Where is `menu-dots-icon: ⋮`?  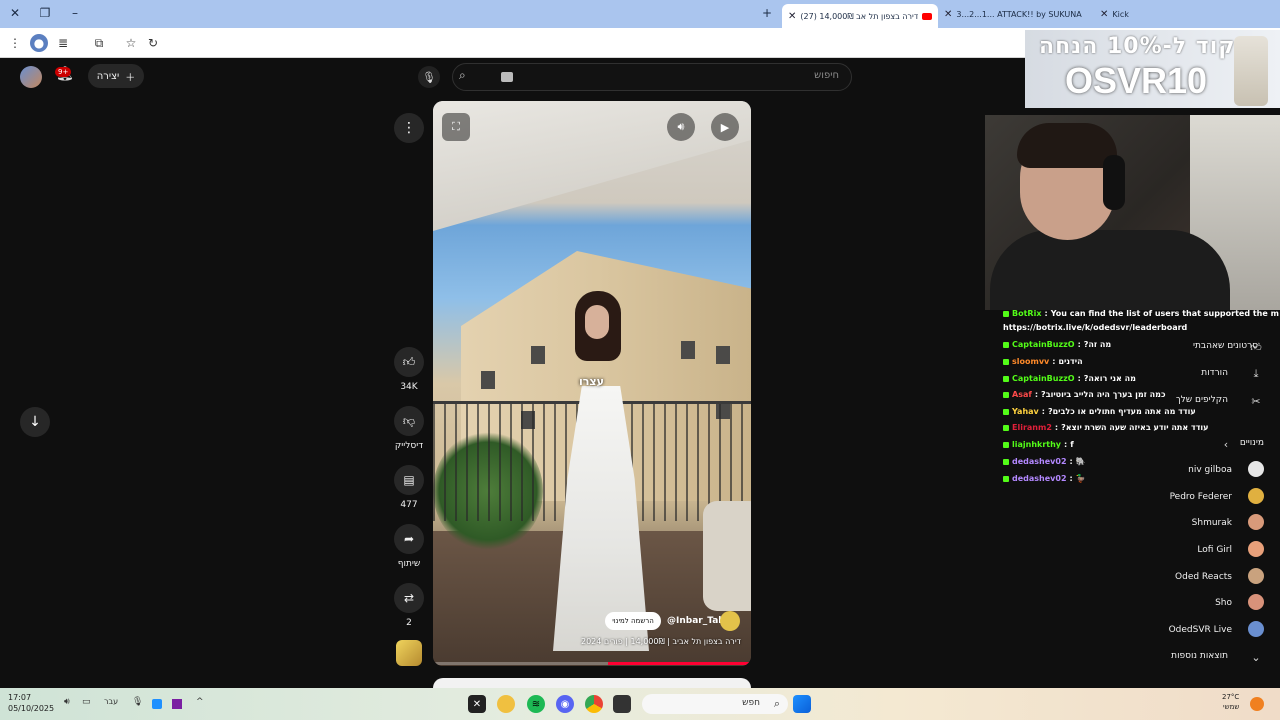 menu-dots-icon: ⋮ is located at coordinates (15, 43).